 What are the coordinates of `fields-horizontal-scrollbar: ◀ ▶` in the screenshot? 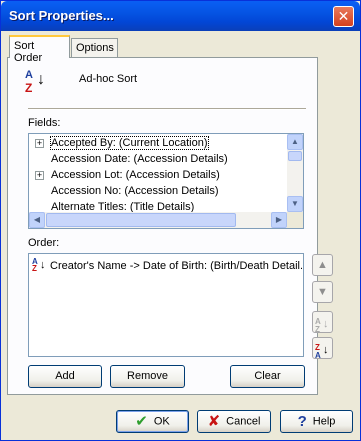 It's located at (158, 220).